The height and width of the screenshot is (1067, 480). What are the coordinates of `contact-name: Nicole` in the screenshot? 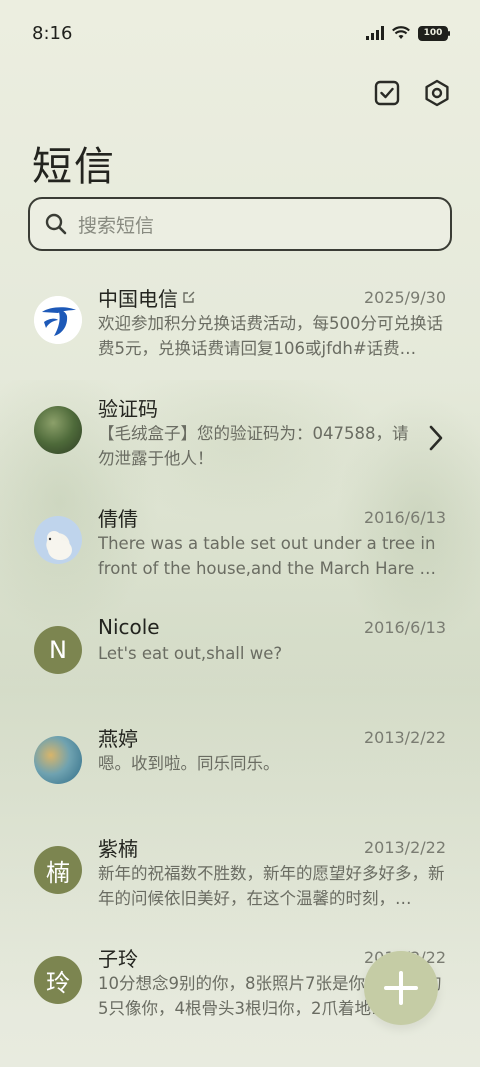 It's located at (129, 627).